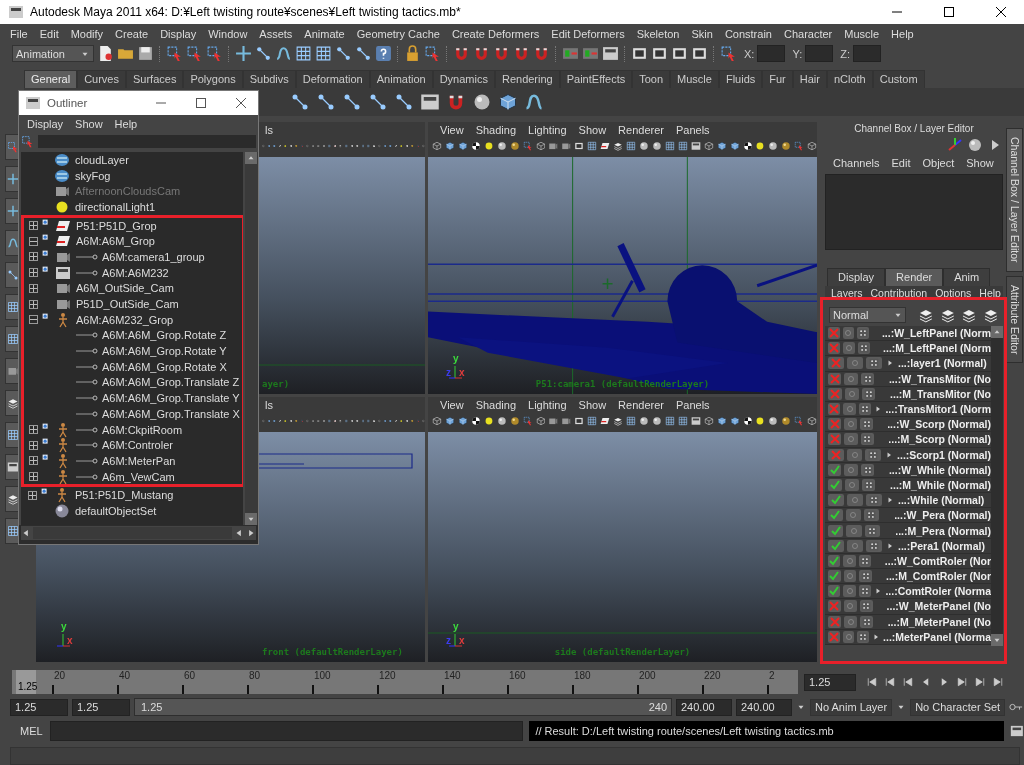 This screenshot has width=1024, height=765. What do you see at coordinates (908, 531) in the screenshot?
I see `layer-row: ...:M_Pera (Normal)` at bounding box center [908, 531].